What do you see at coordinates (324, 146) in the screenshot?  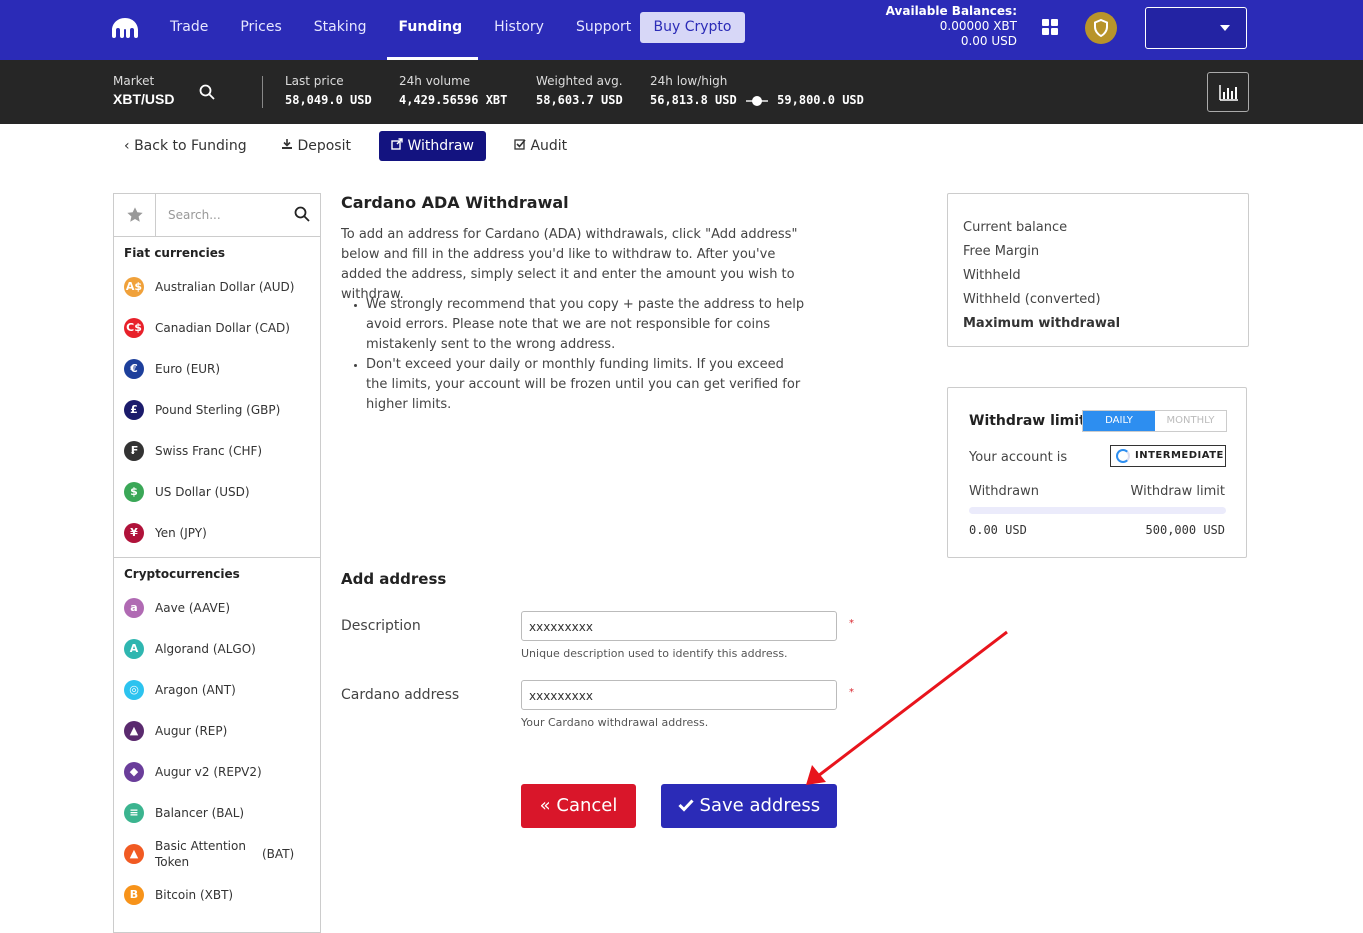 I see `deposit-label: Deposit` at bounding box center [324, 146].